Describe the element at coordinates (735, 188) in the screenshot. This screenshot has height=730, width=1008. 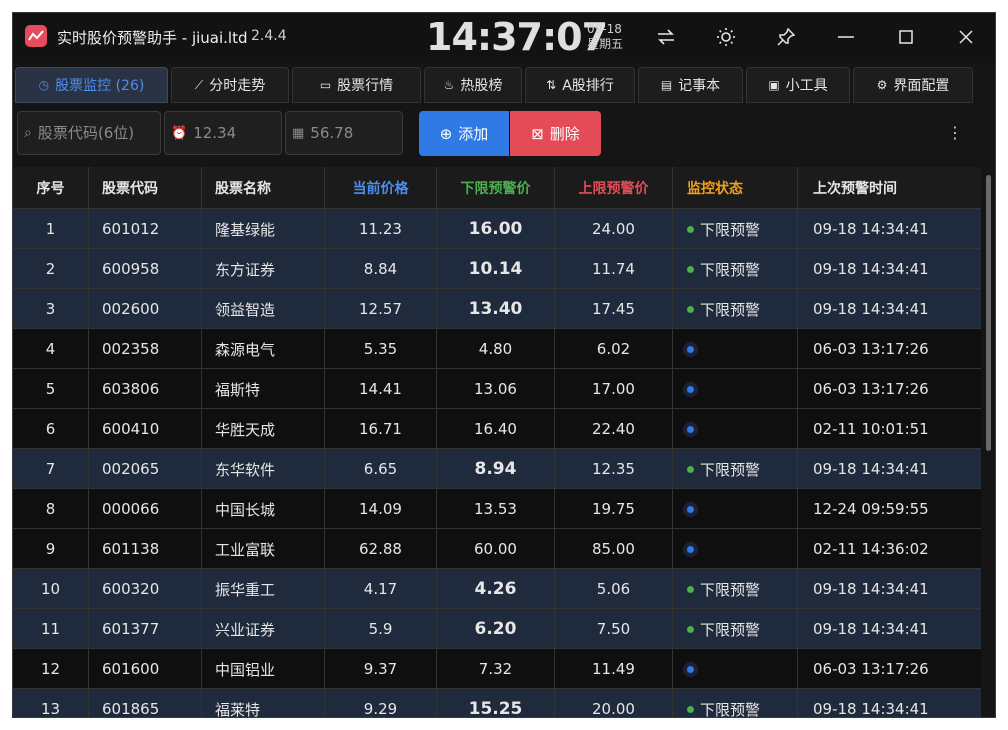
I see `header-status: 监控状态` at that location.